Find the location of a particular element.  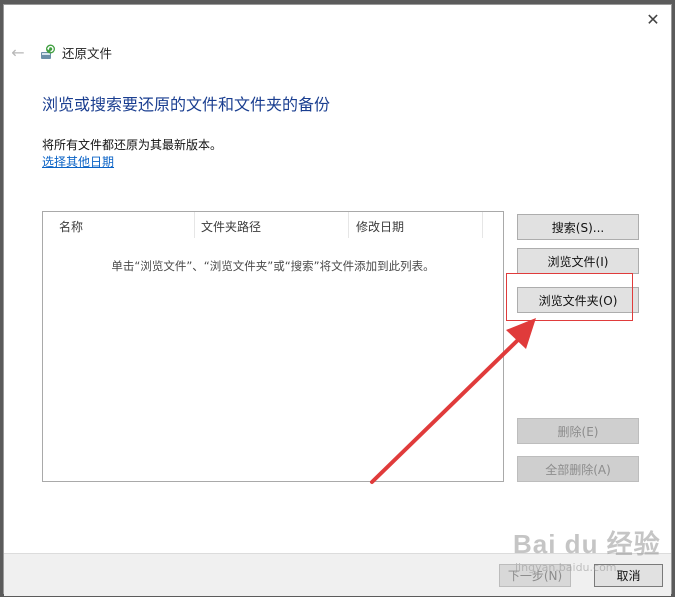

choose-other-date-link: 选择其他日期 is located at coordinates (78, 161).